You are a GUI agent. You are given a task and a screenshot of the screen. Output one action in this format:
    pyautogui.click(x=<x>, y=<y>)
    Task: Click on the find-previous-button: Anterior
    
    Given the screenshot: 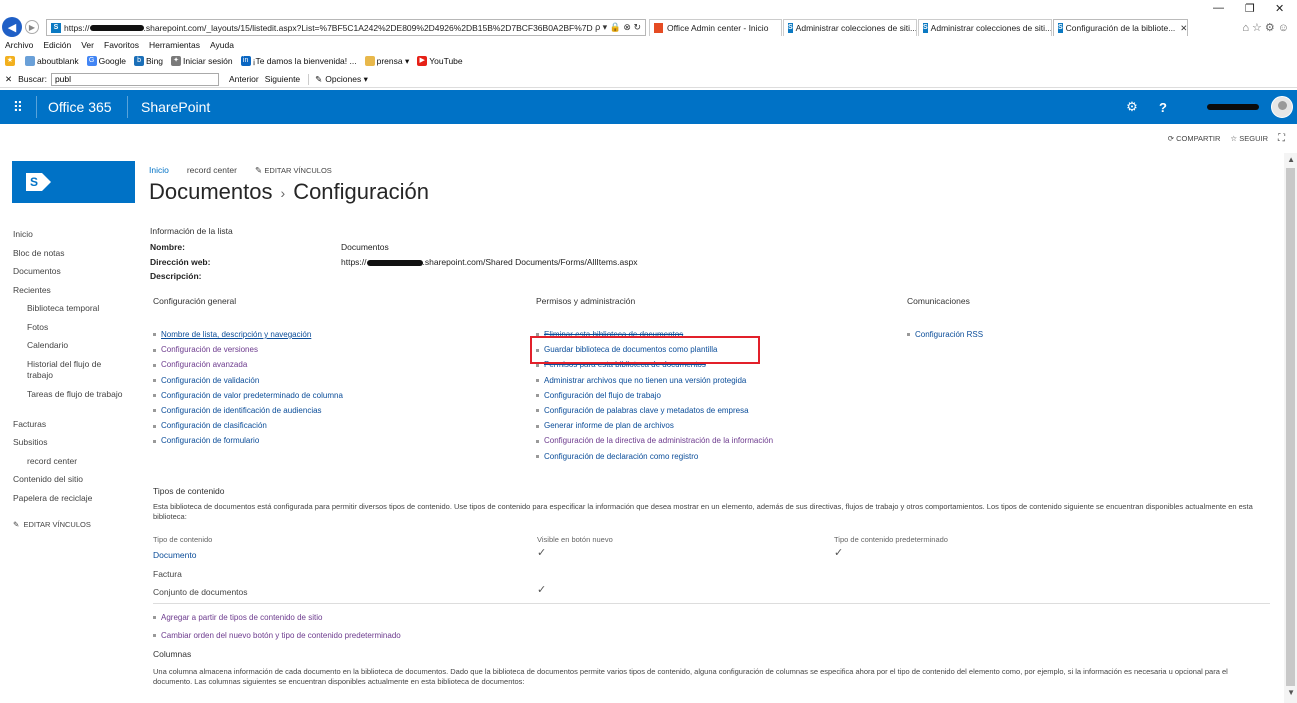 What is the action you would take?
    pyautogui.click(x=244, y=79)
    